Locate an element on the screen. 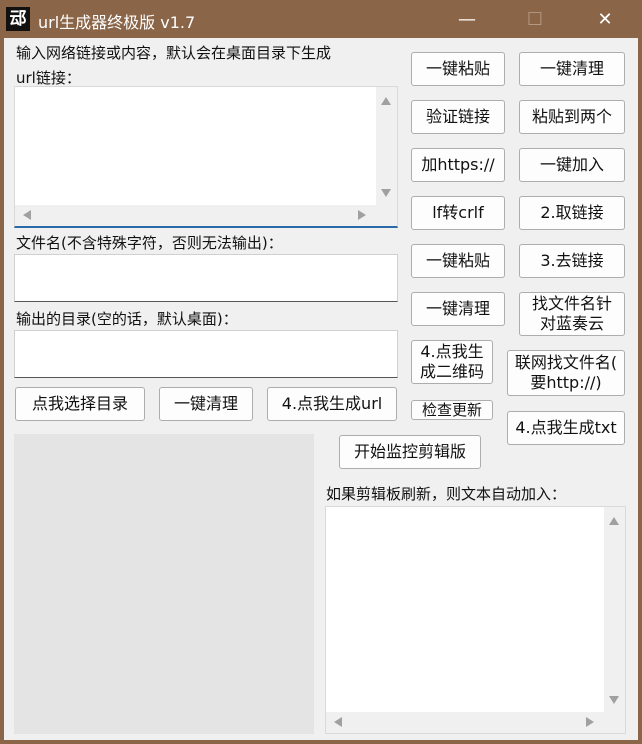 This screenshot has height=744, width=642. verify-link-button: 验证链接 is located at coordinates (458, 117).